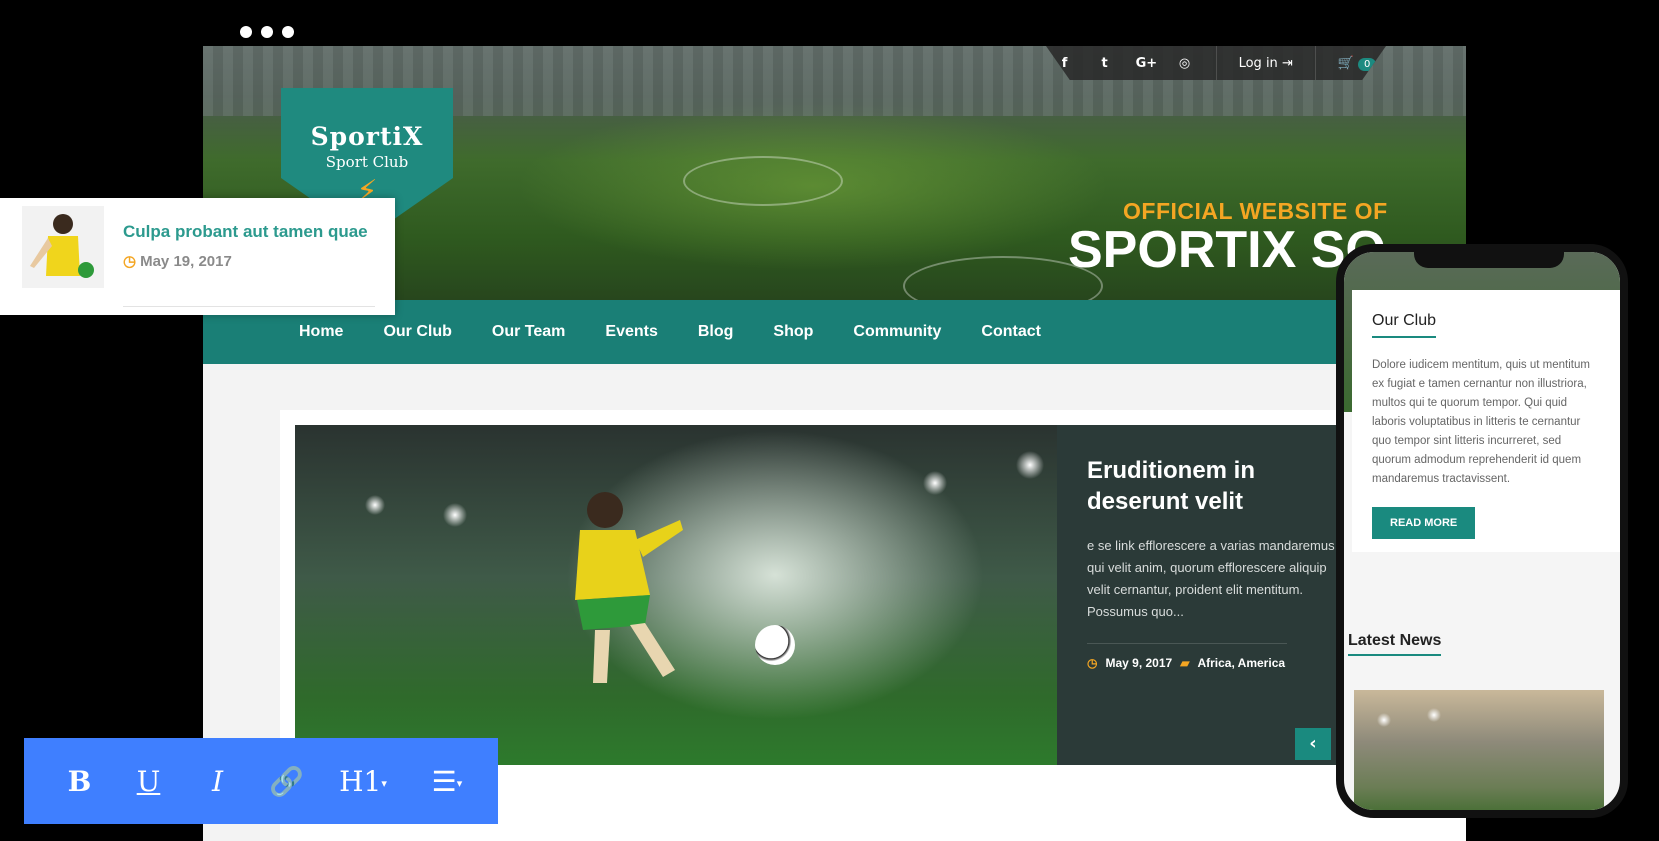  I want to click on nav-contact: Contact, so click(1011, 332).